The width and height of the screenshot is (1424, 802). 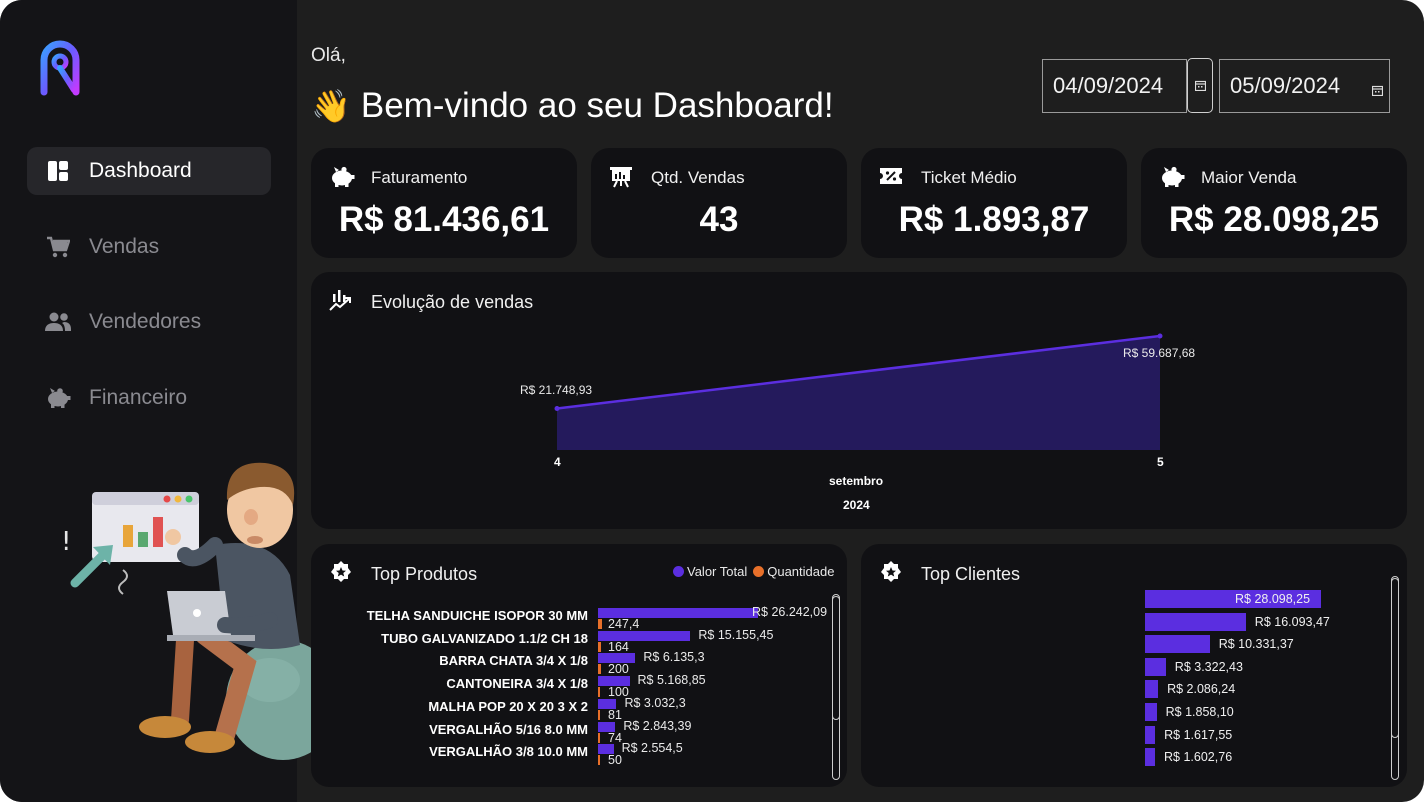 What do you see at coordinates (124, 246) in the screenshot?
I see `sidebar-item-label: Vendas` at bounding box center [124, 246].